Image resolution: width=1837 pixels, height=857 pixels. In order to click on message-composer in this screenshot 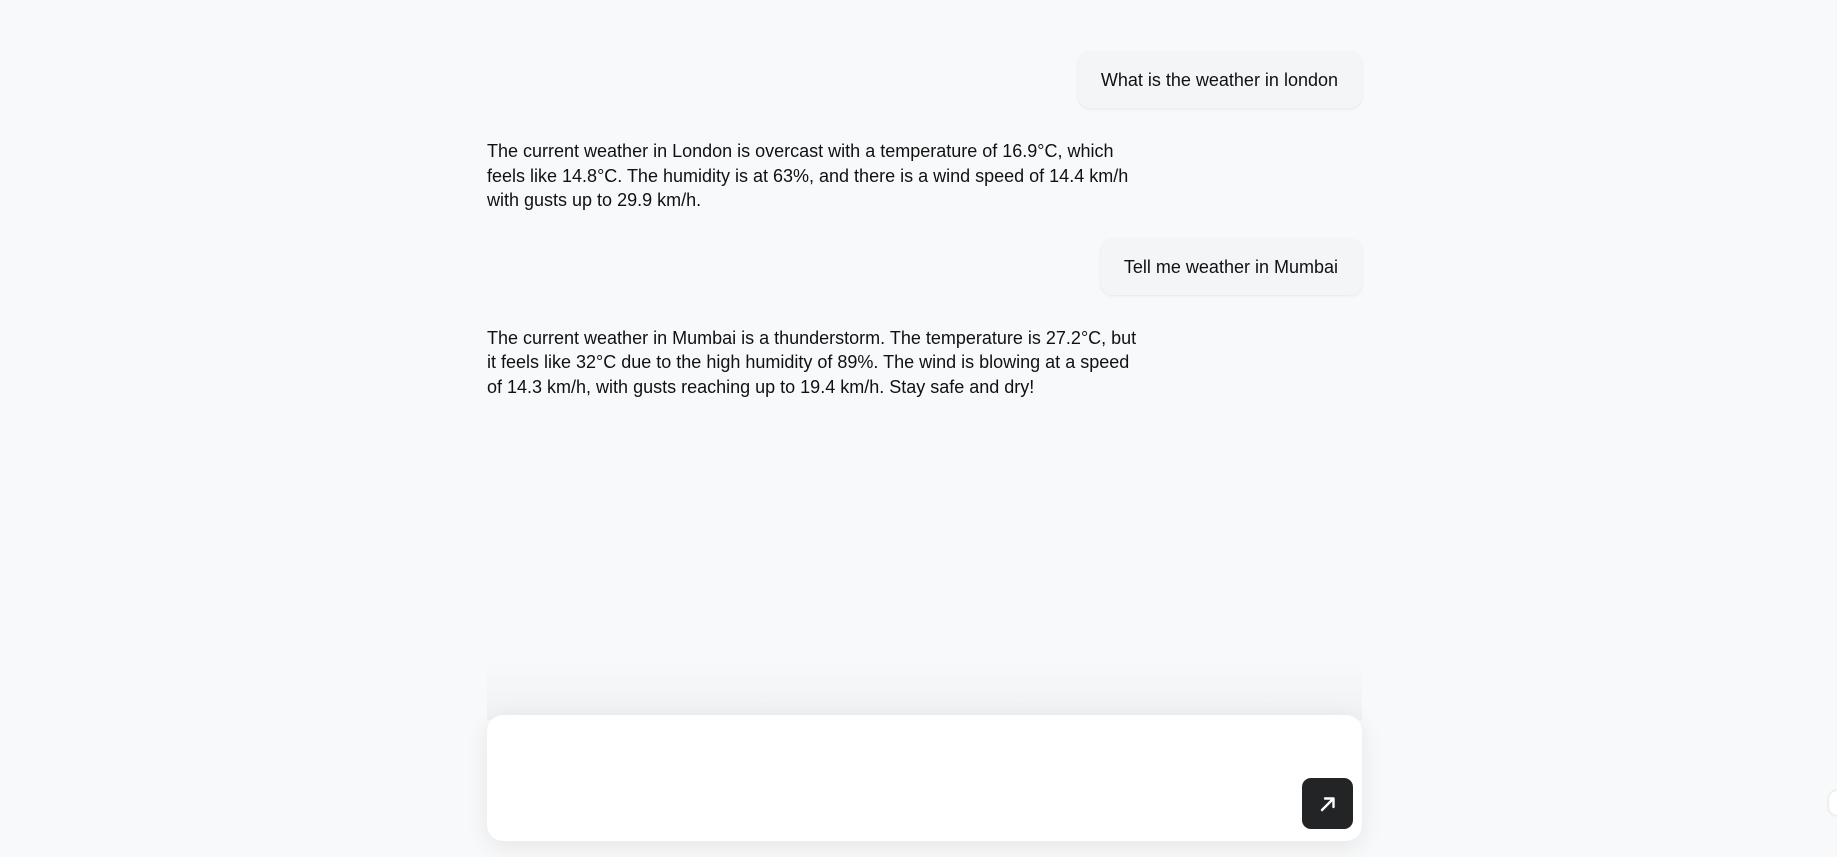, I will do `click(924, 778)`.